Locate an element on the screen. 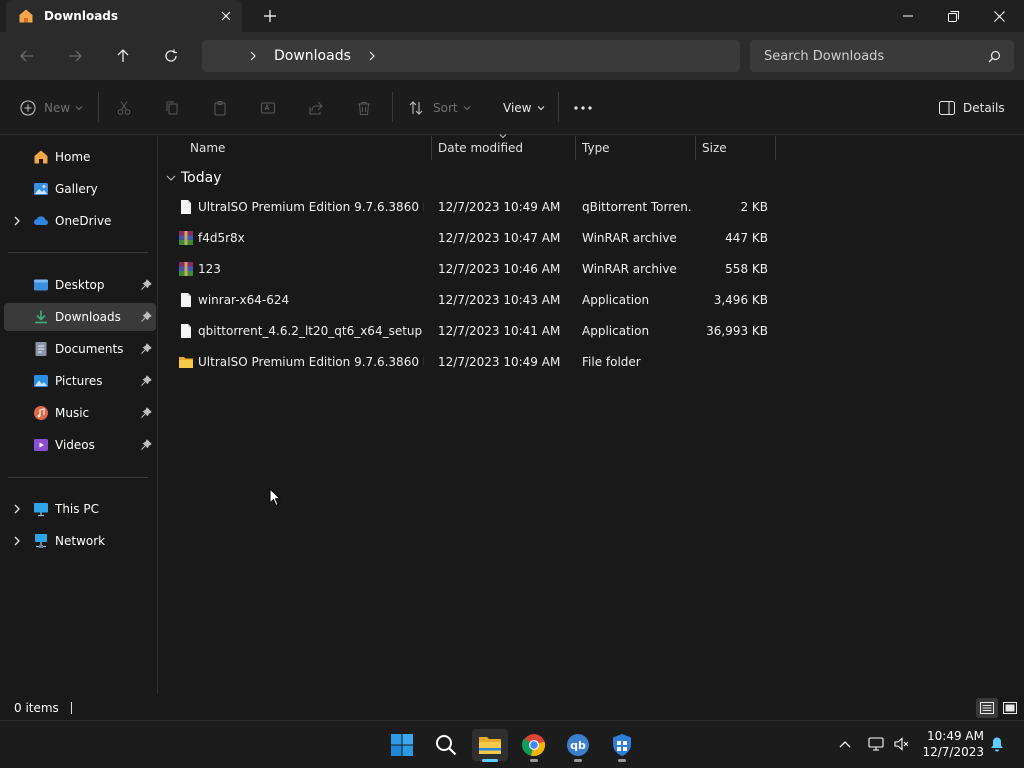 This screenshot has width=1024, height=768. column-header-name: Name is located at coordinates (207, 148).